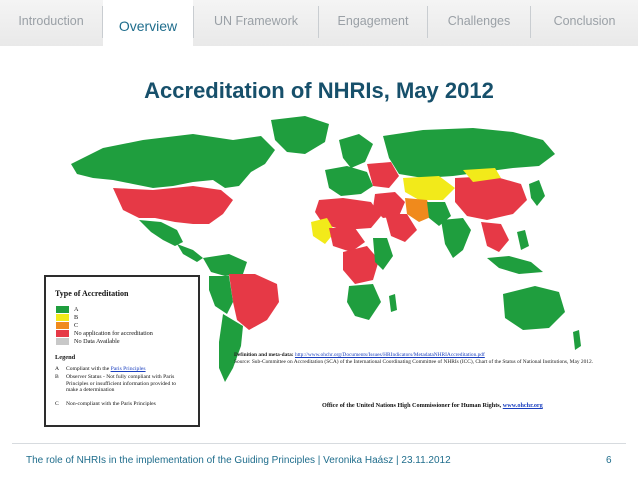  I want to click on definition-text: Compliant with the, so click(88, 369).